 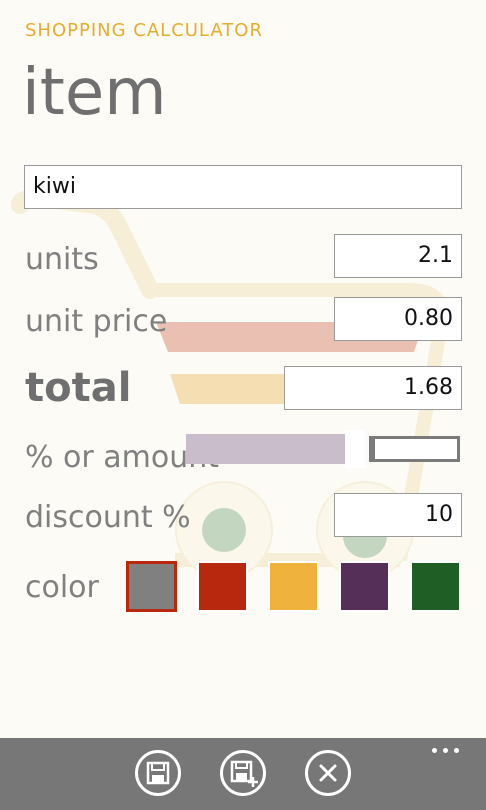 I want to click on cancel-button, so click(x=328, y=773).